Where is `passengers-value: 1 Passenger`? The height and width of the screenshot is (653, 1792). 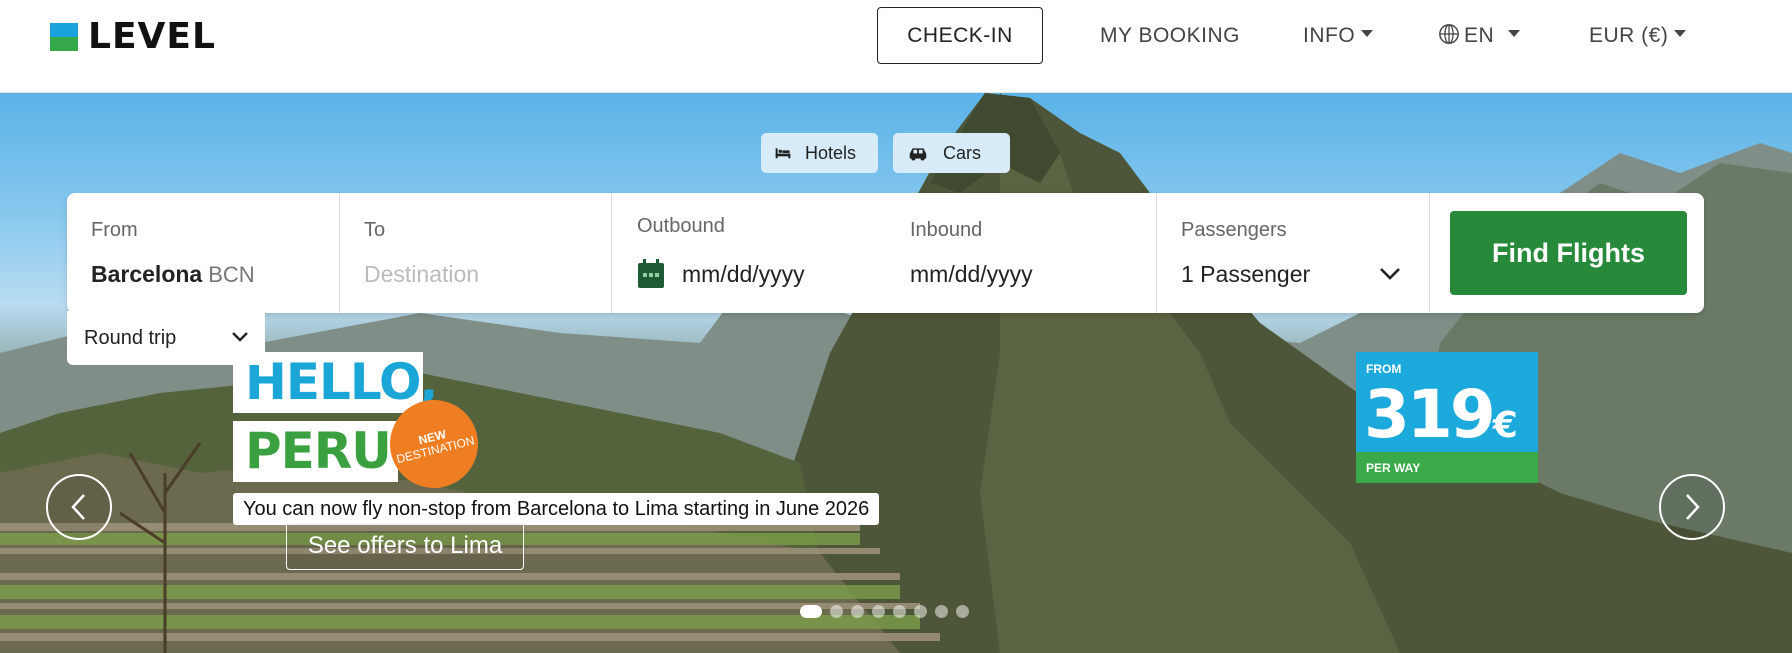
passengers-value: 1 Passenger is located at coordinates (1246, 274).